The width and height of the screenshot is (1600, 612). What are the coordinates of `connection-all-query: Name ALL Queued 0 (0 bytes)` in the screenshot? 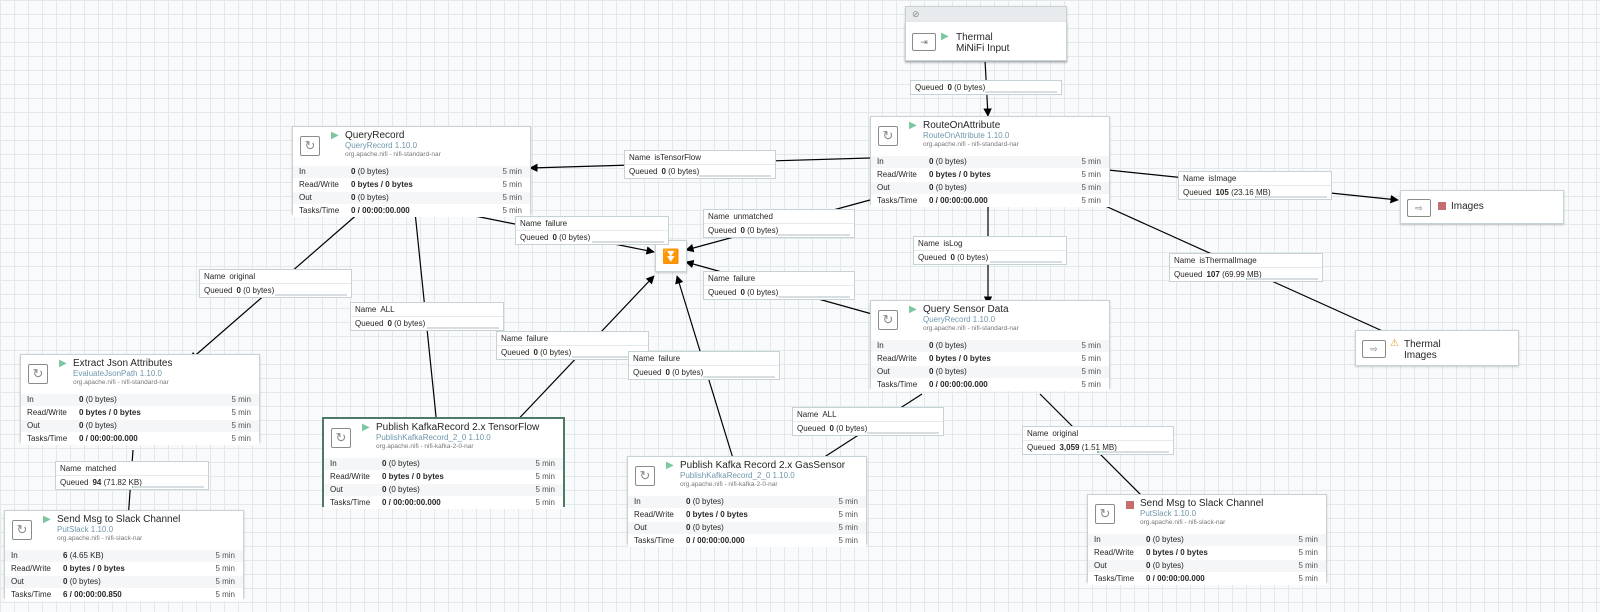 It's located at (427, 316).